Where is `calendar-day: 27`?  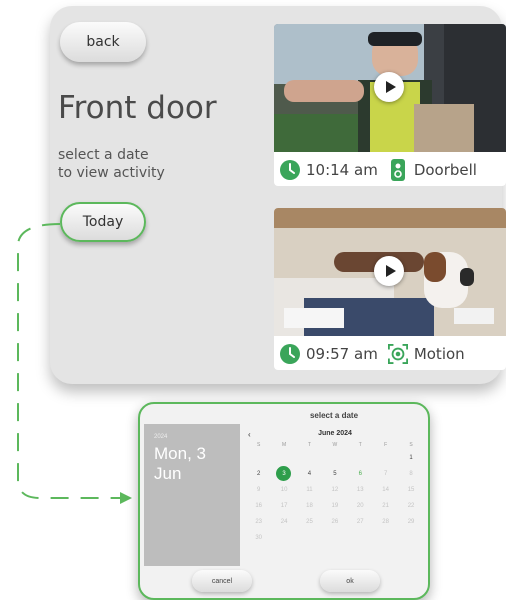 calendar-day: 27 is located at coordinates (360, 522).